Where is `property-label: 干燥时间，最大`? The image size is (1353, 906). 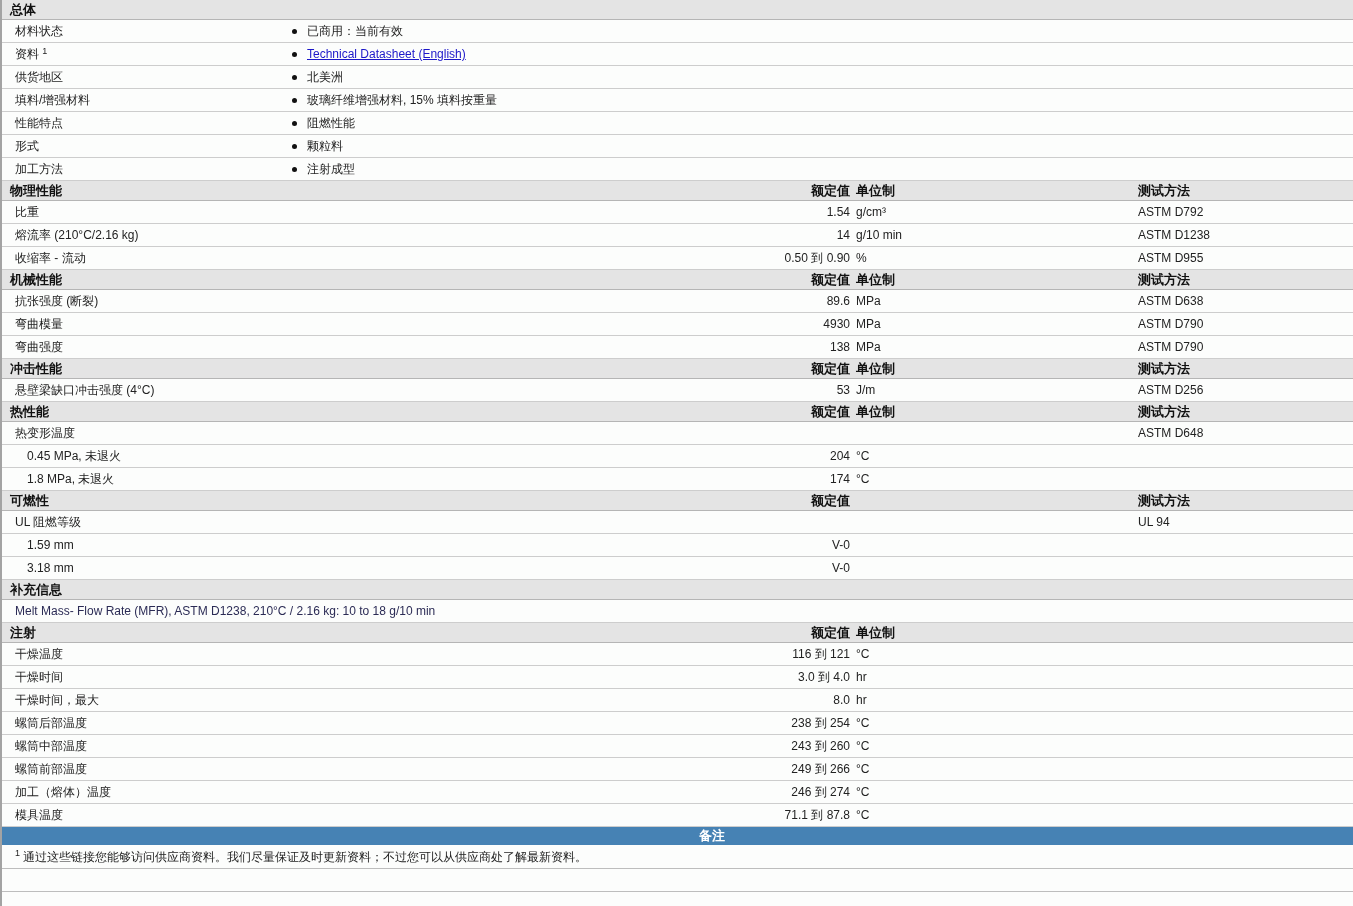 property-label: 干燥时间，最大 is located at coordinates (57, 700).